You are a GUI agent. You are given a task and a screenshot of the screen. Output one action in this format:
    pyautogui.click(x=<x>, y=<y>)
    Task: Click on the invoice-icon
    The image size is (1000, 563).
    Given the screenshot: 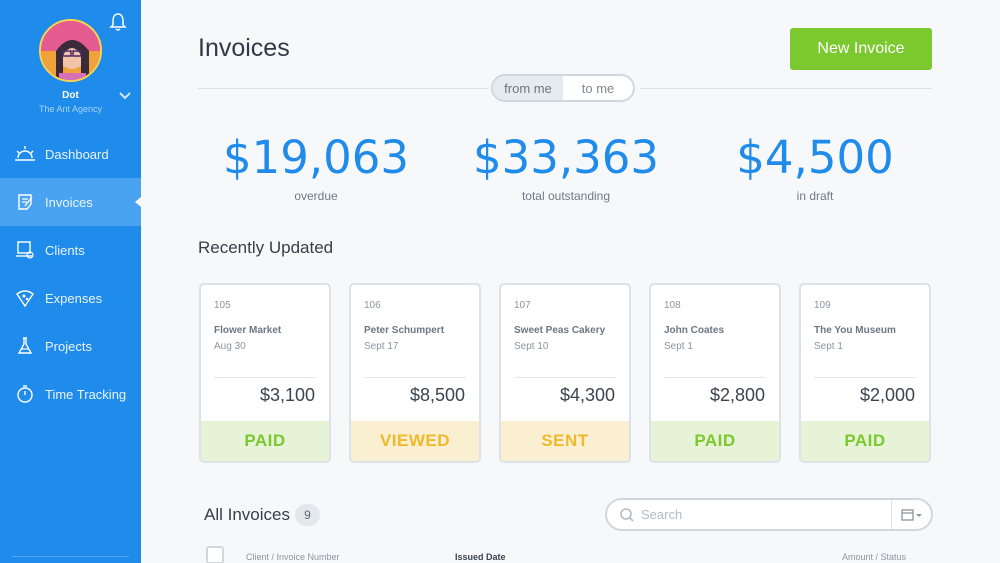 What is the action you would take?
    pyautogui.click(x=25, y=202)
    